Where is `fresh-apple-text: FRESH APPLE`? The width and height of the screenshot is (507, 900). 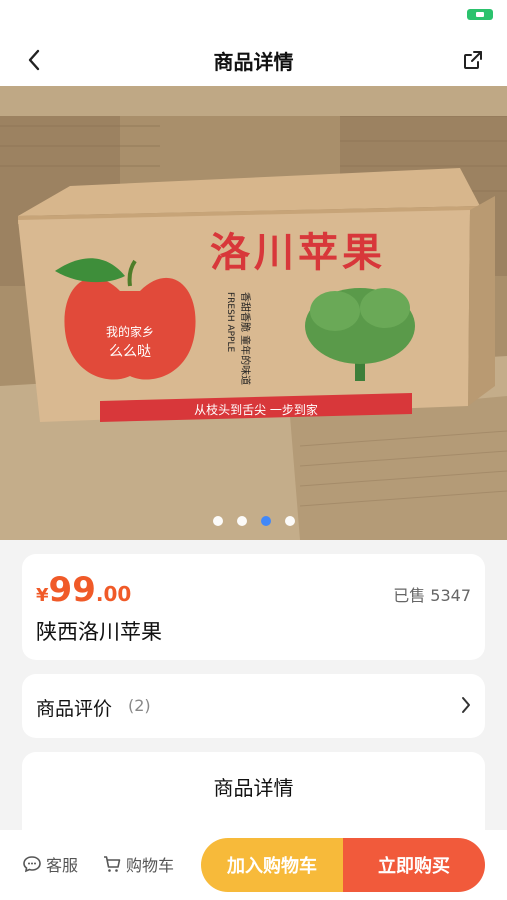 fresh-apple-text: FRESH APPLE is located at coordinates (230, 322).